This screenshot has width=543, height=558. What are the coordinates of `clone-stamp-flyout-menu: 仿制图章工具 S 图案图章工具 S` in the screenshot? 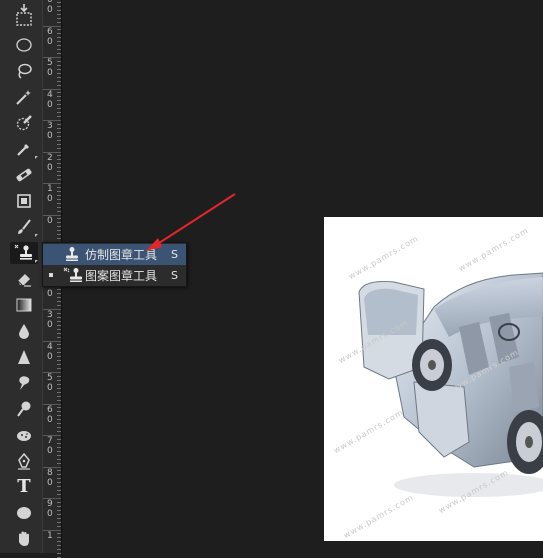 It's located at (114, 264).